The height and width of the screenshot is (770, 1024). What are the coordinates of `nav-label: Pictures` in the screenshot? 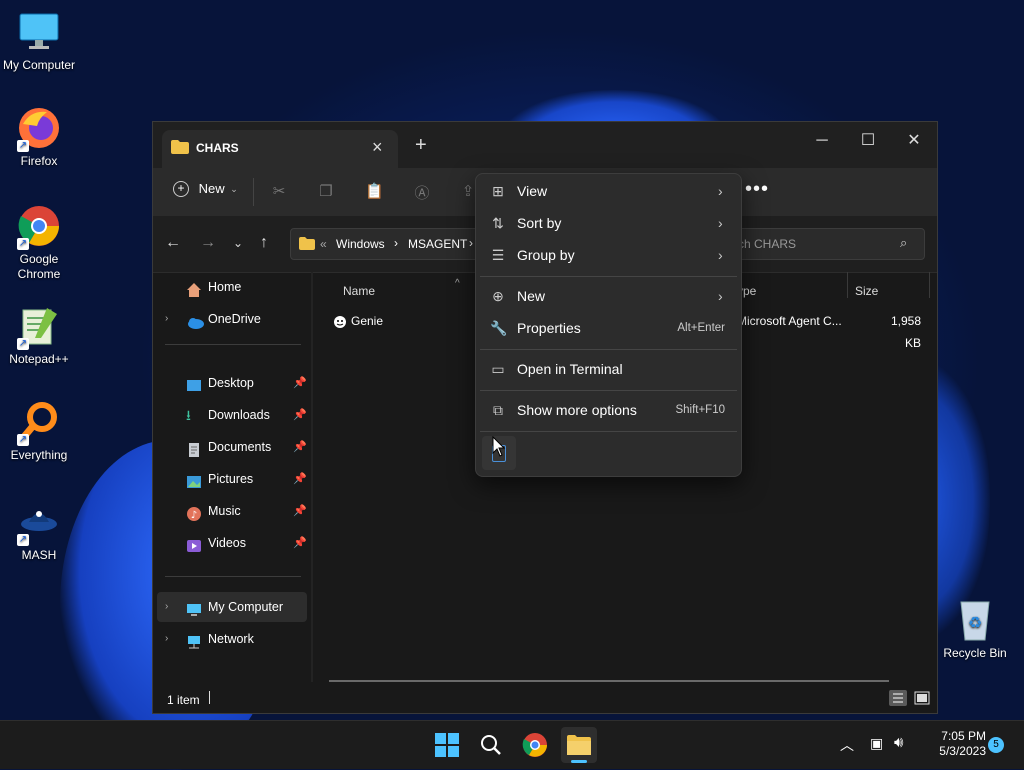 It's located at (231, 479).